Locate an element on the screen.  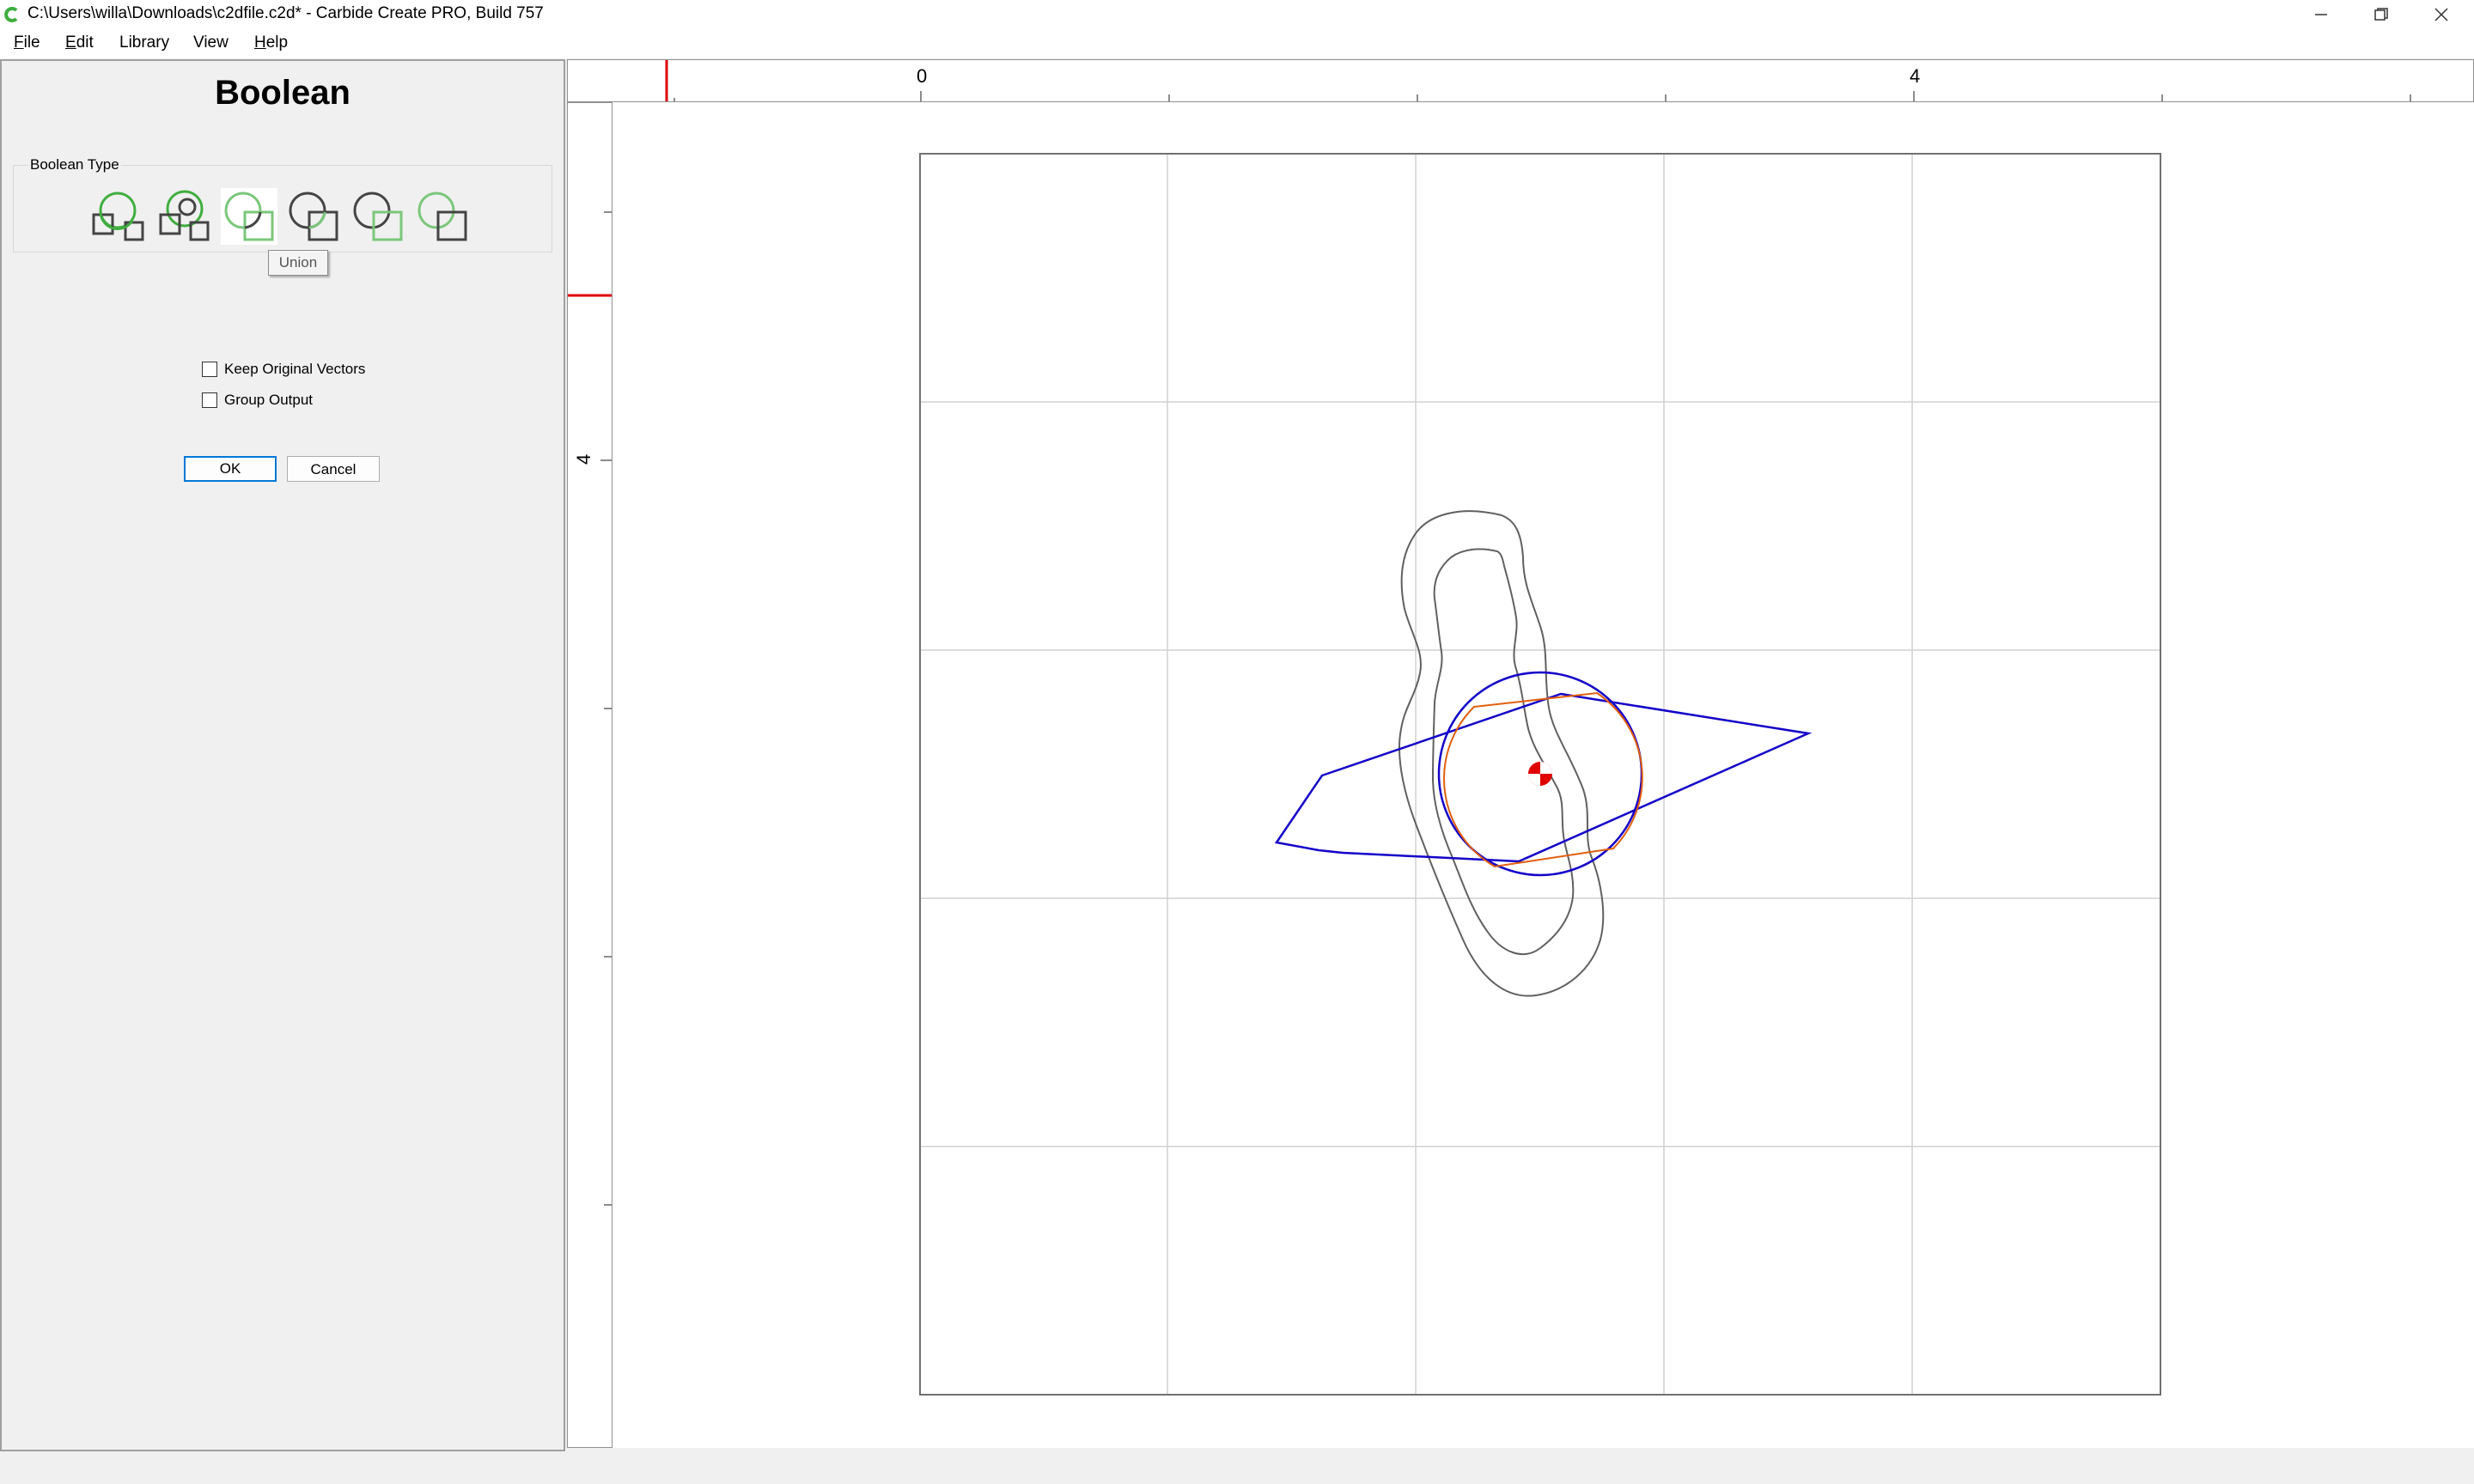
menu-file: File is located at coordinates (27, 42).